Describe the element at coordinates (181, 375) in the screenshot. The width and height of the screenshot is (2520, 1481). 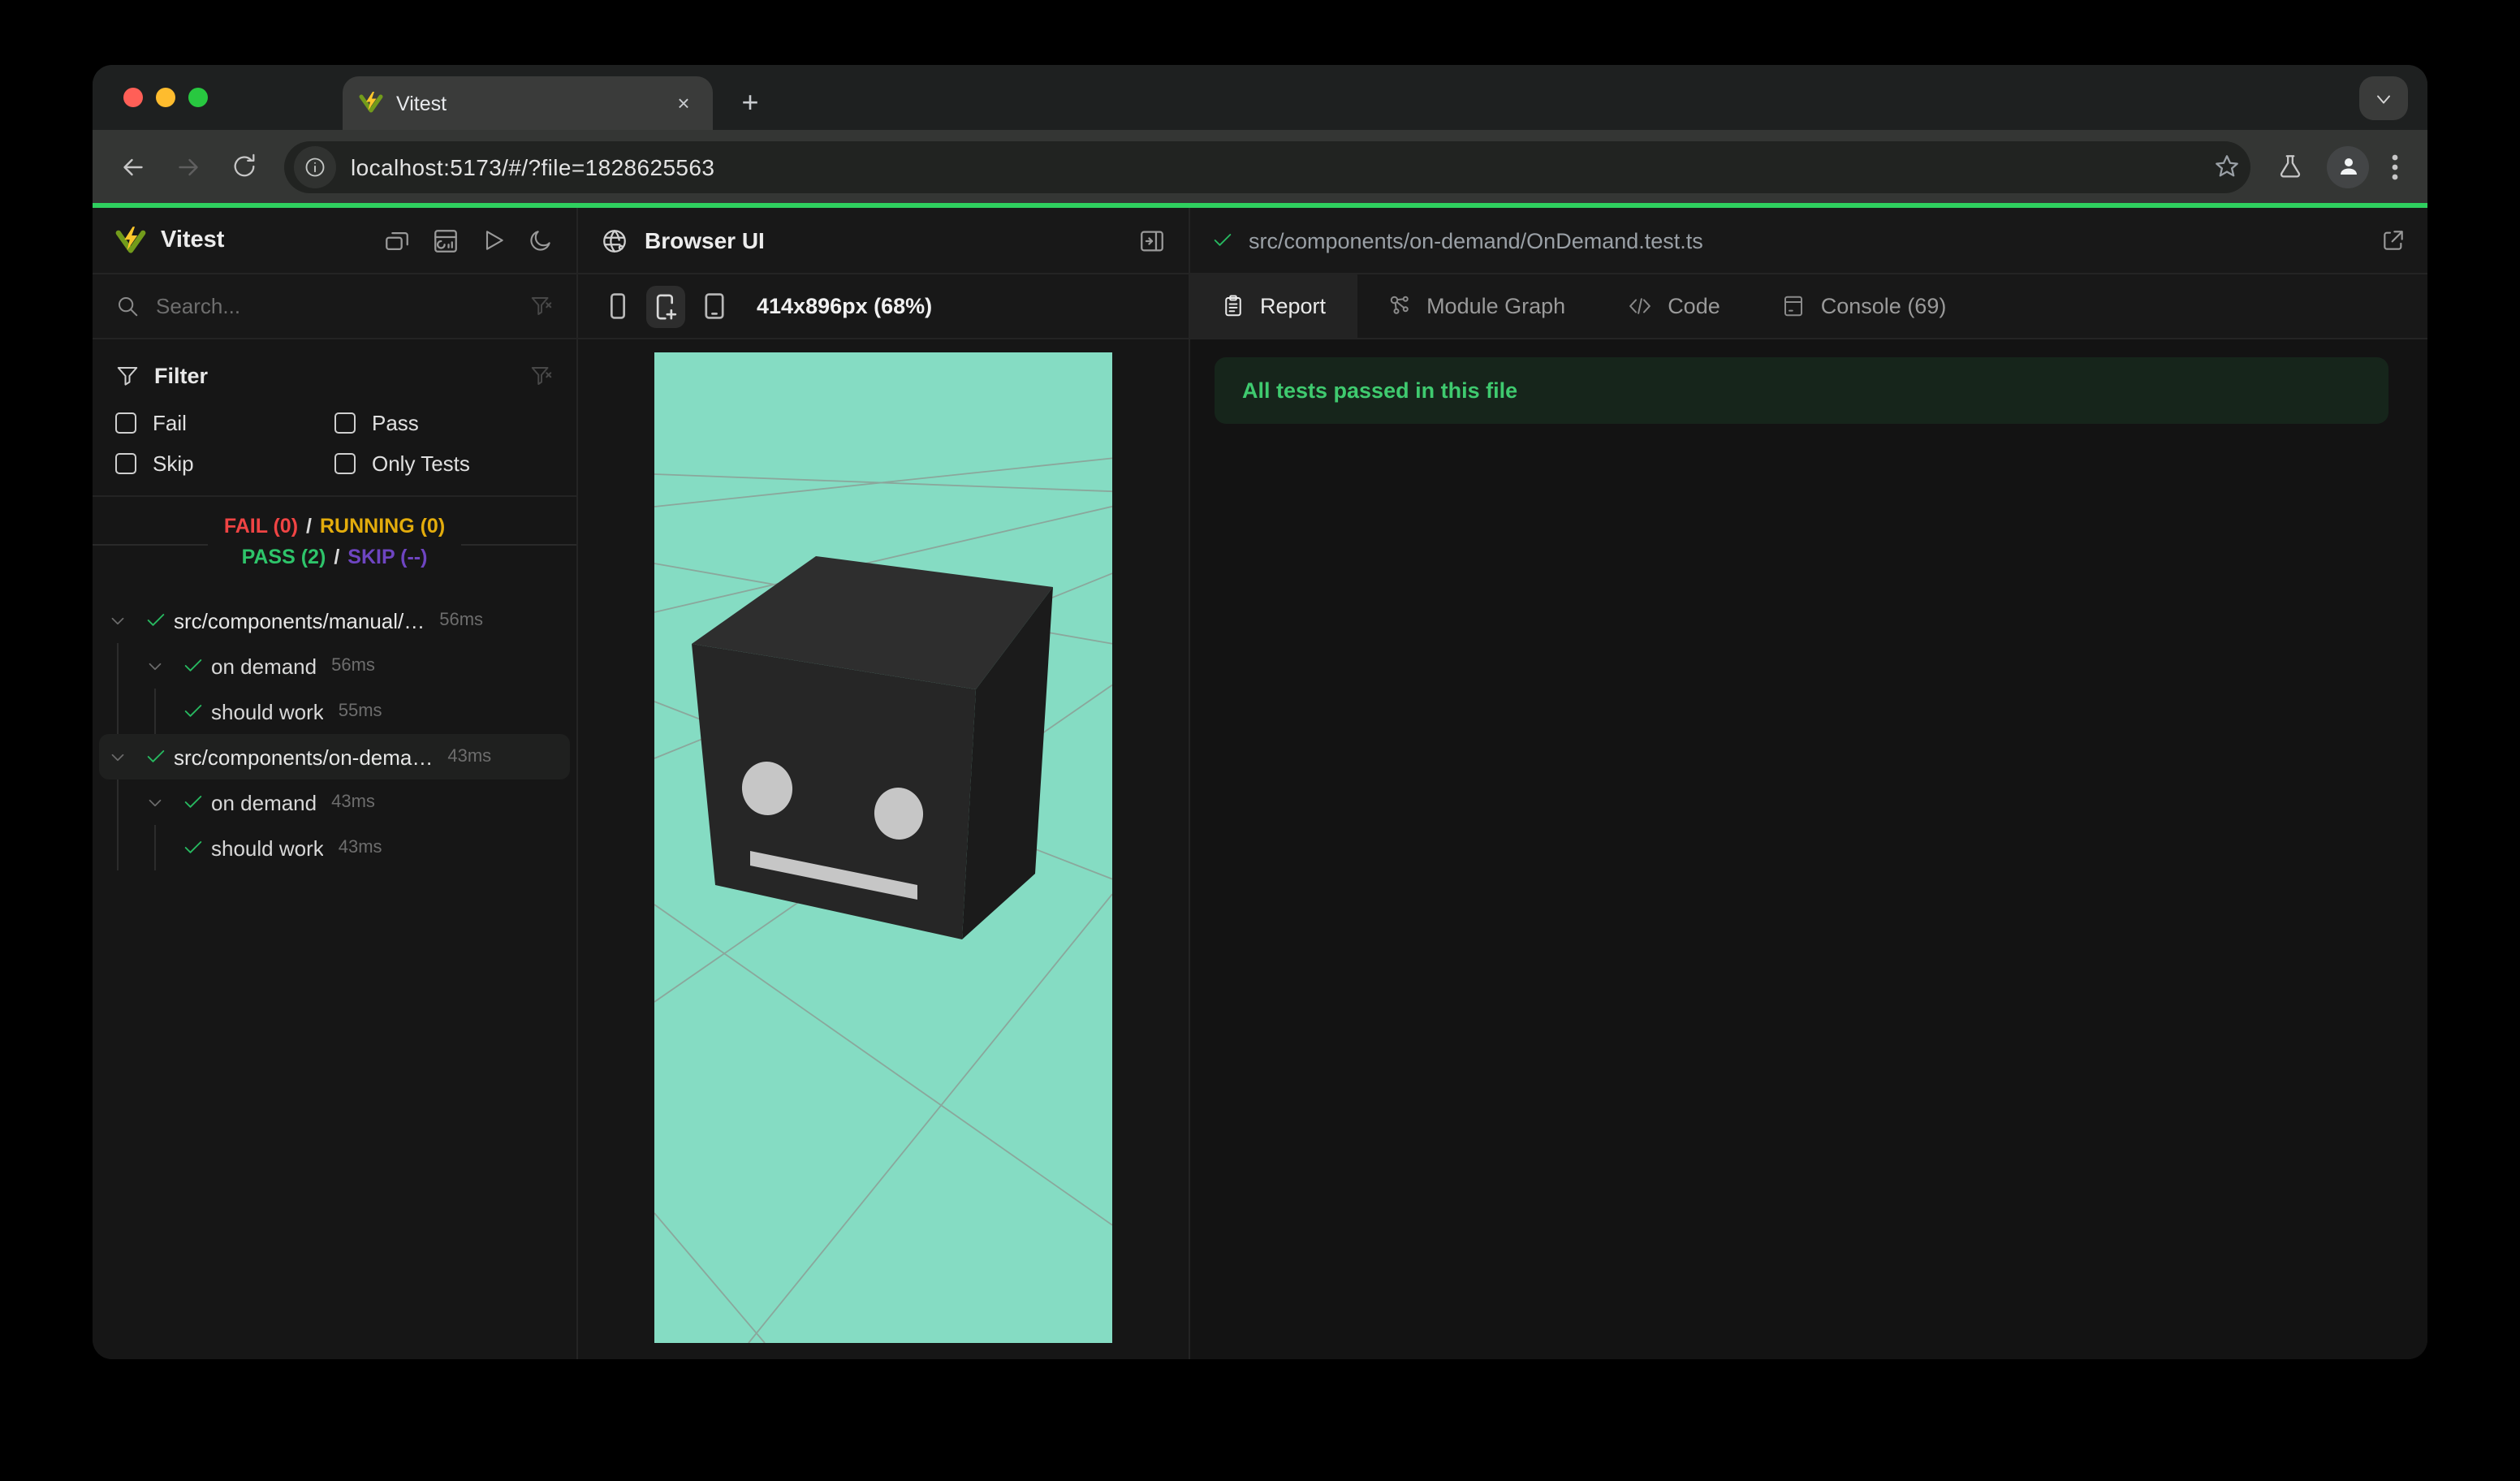
I see `filter-title: Filter` at that location.